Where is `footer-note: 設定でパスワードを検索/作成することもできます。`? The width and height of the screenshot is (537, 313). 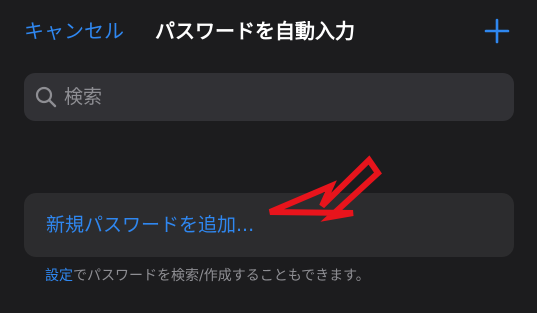 footer-note: 設定でパスワードを検索/作成することもできます。 is located at coordinates (207, 276).